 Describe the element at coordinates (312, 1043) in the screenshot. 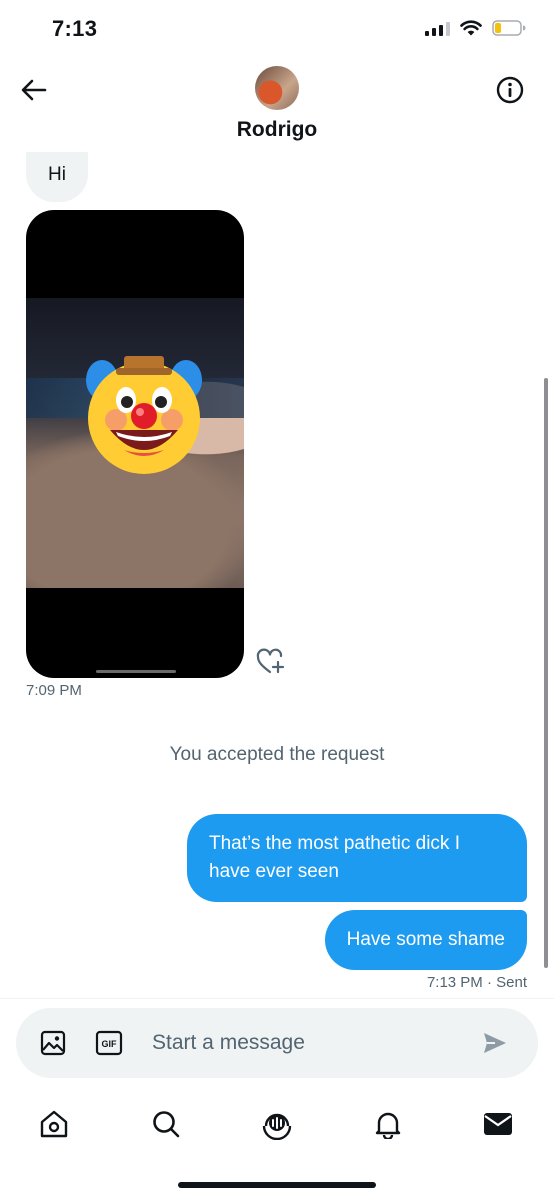

I see `message-input` at that location.